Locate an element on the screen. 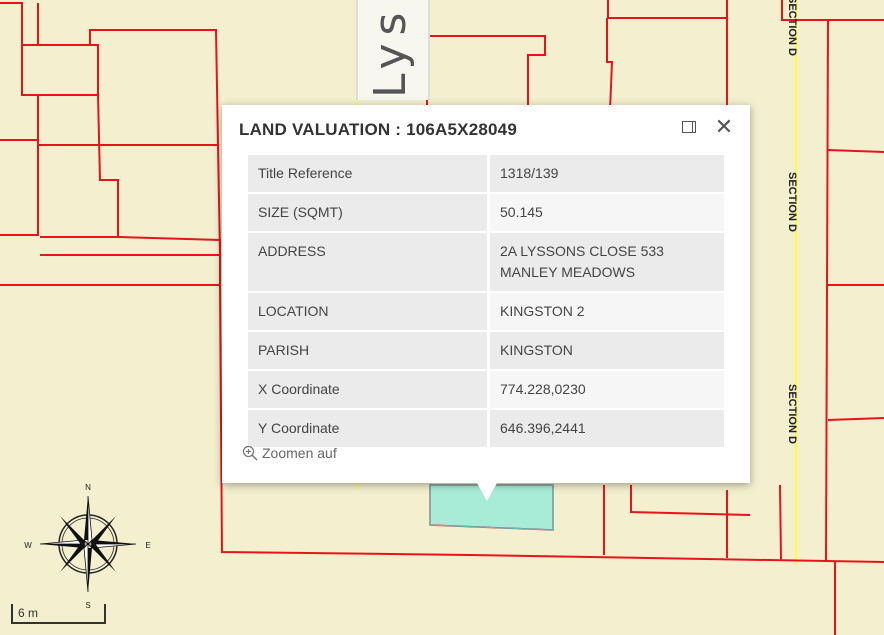 The height and width of the screenshot is (635, 884). compass-west-label: W is located at coordinates (28, 545).